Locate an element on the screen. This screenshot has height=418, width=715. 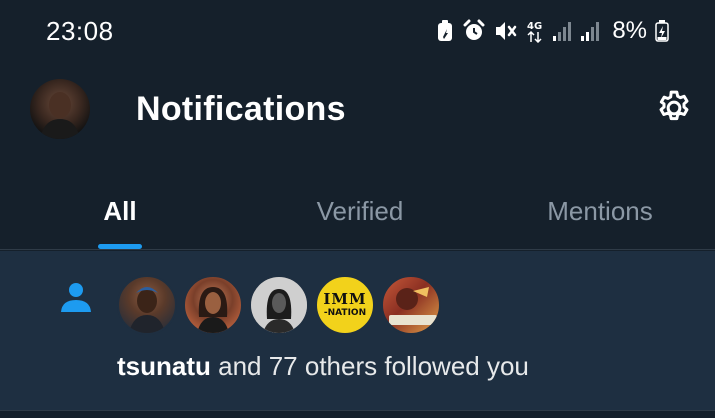
battery-saver-icon is located at coordinates (445, 31).